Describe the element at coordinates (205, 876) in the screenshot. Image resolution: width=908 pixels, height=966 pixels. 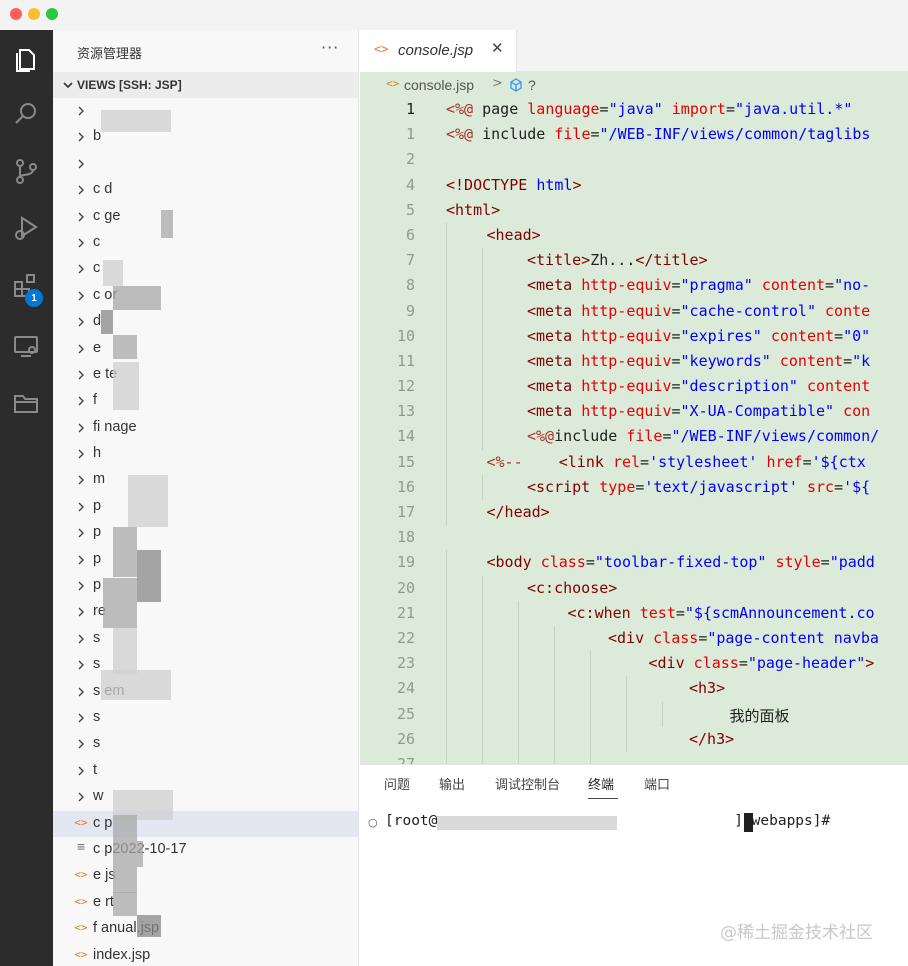
I see `tree-file: <> e js` at that location.